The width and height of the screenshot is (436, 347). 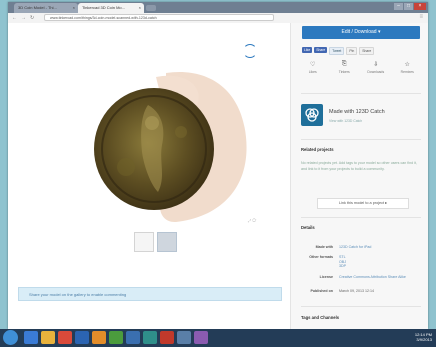 What do you see at coordinates (31, 337) in the screenshot?
I see `explorer-app-icon` at bounding box center [31, 337].